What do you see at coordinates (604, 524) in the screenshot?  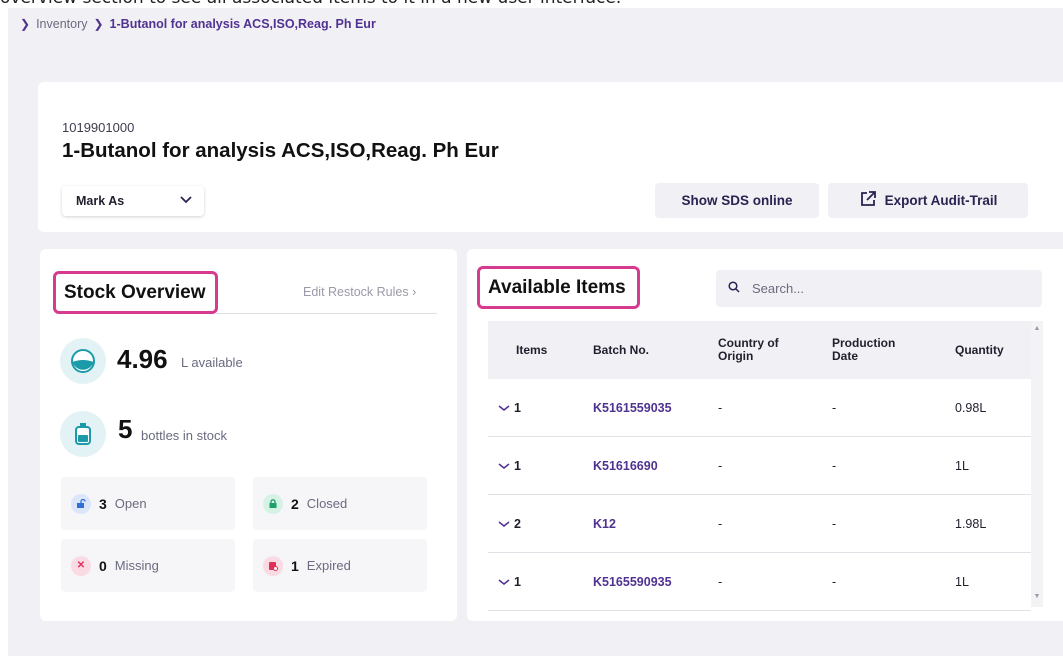 I see `row-batch: K12` at bounding box center [604, 524].